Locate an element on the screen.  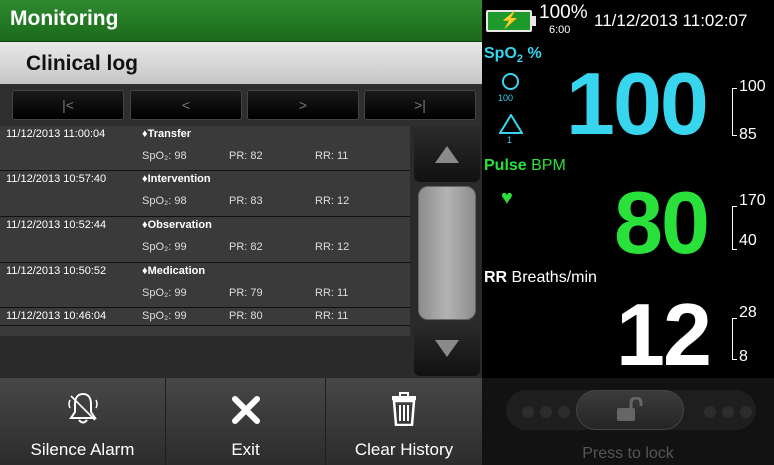
battery-terminal is located at coordinates (534, 21).